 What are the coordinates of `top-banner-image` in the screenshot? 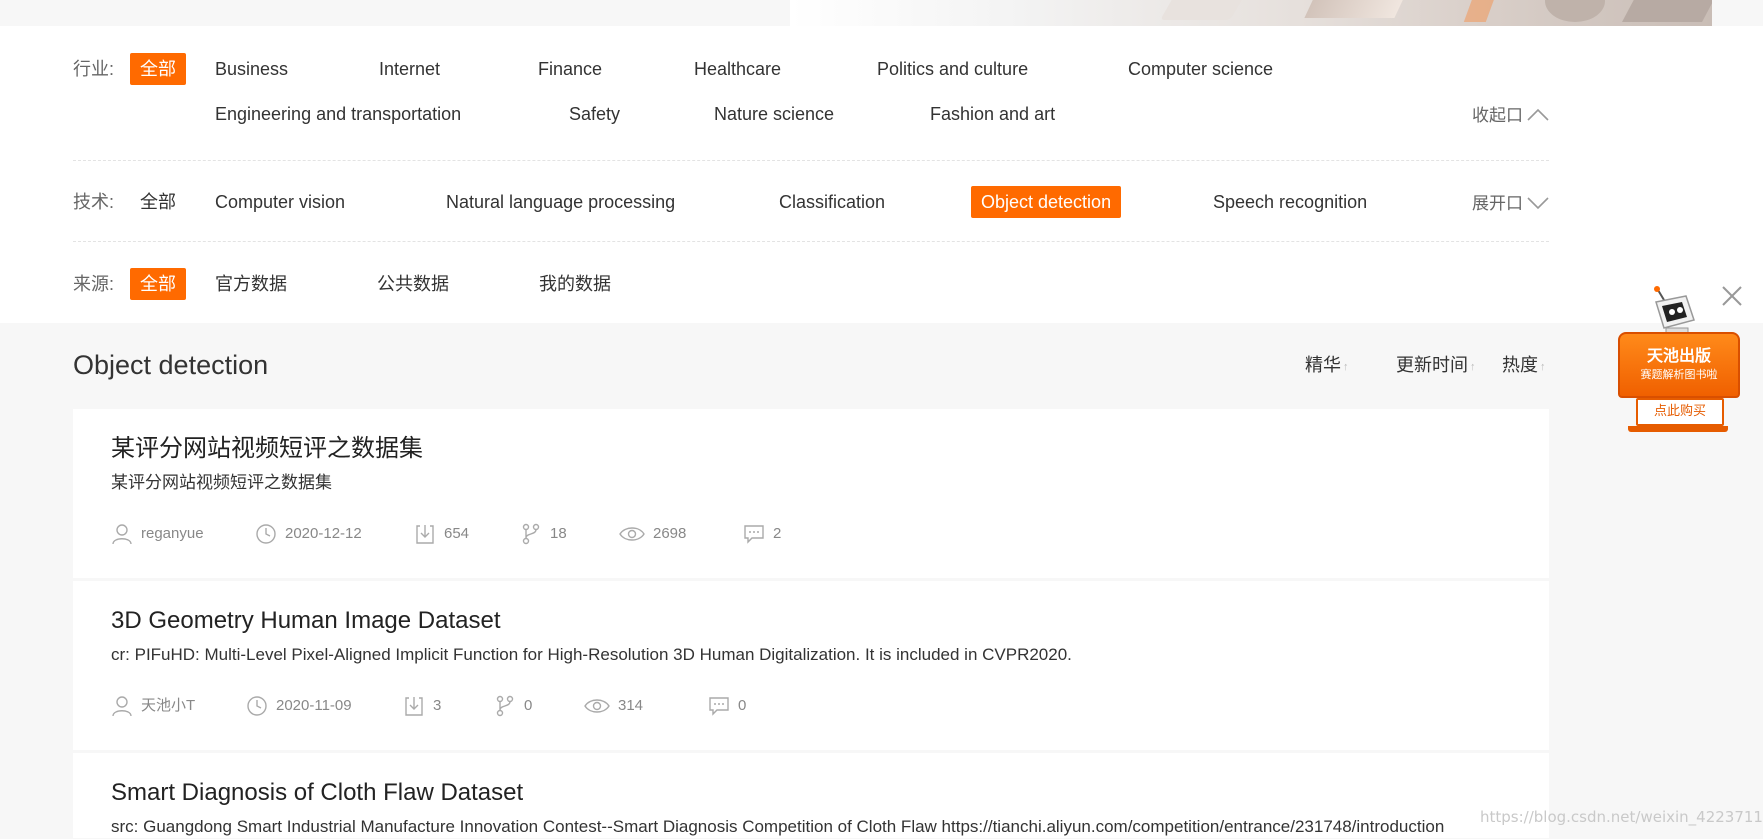 It's located at (1251, 13).